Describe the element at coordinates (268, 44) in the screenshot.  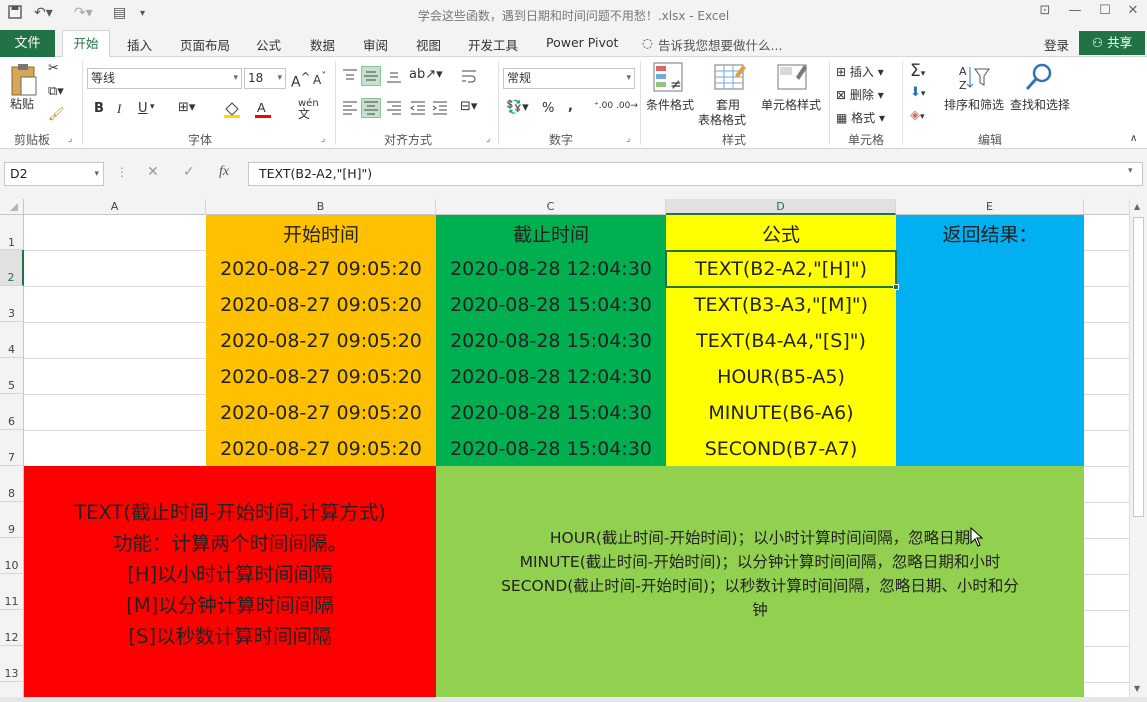
I see `tab-formulas: 公式` at that location.